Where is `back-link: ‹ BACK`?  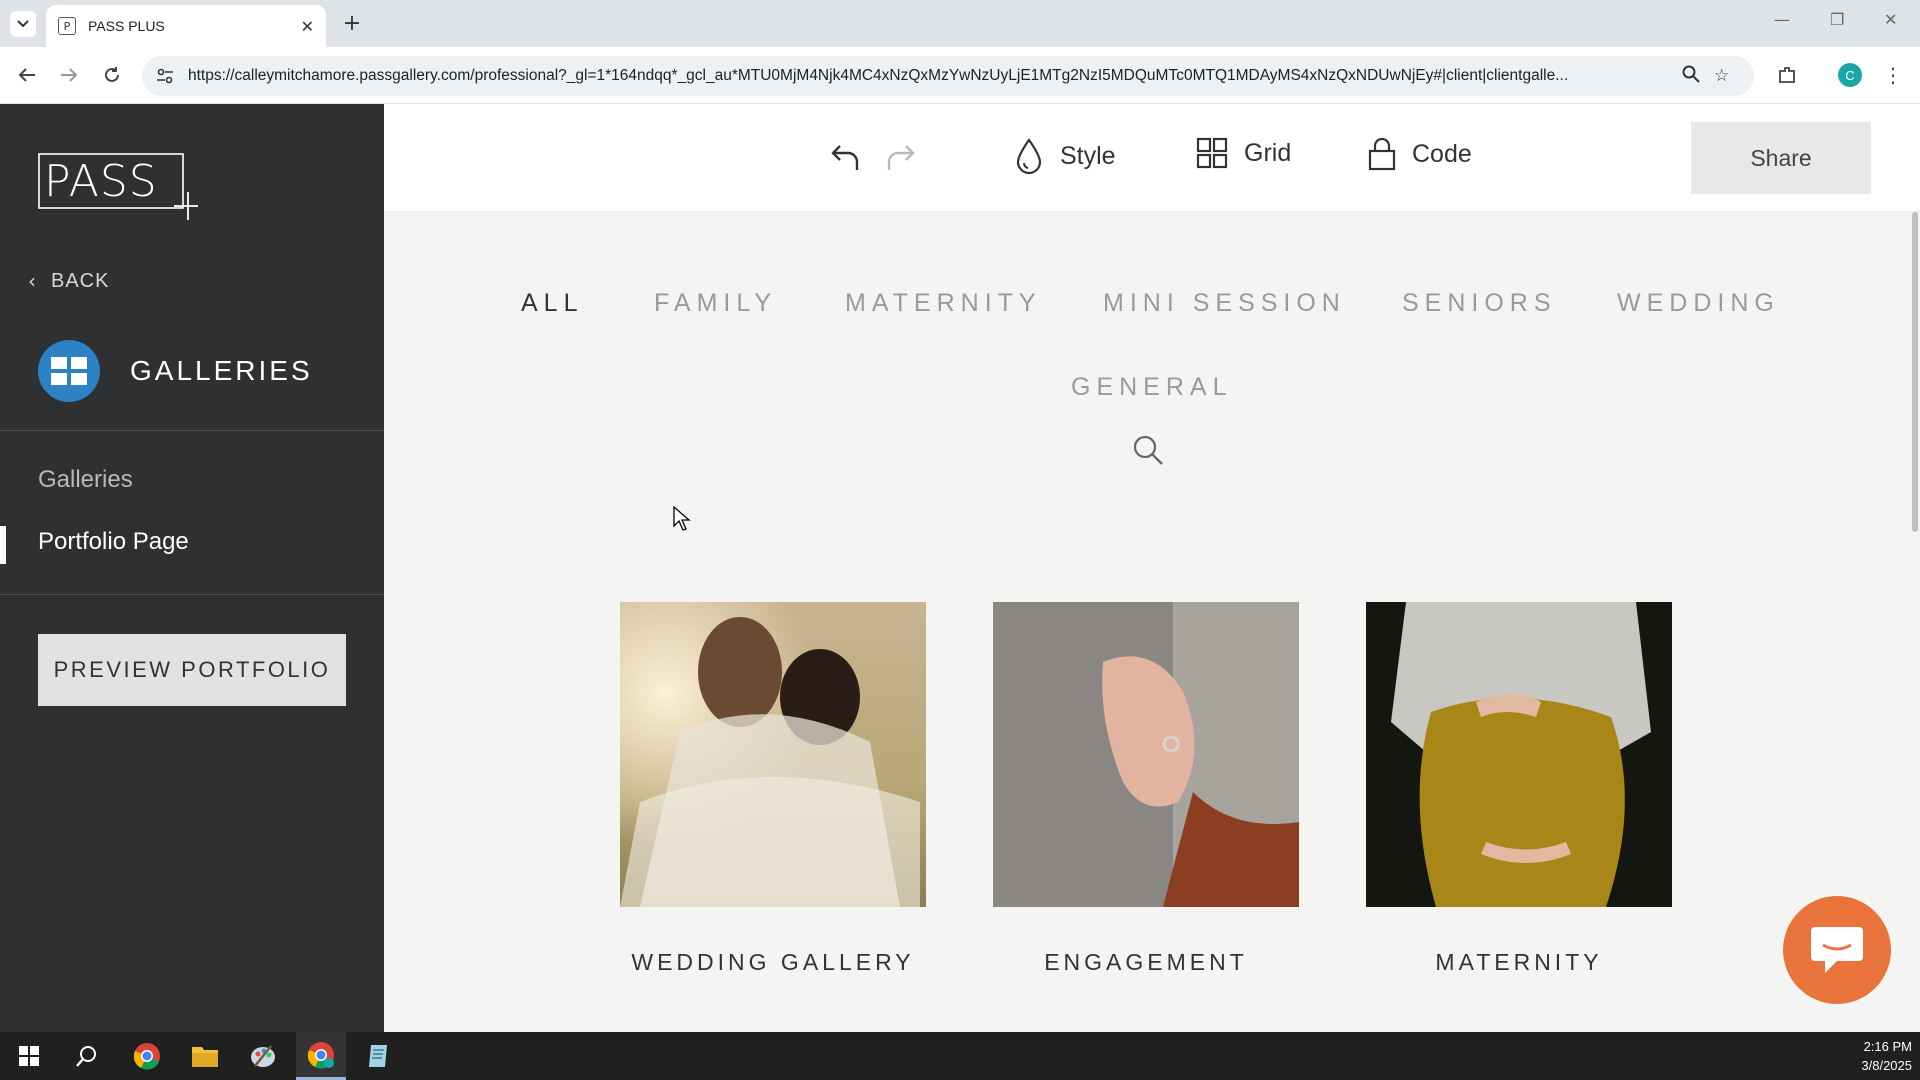
back-link: ‹ BACK is located at coordinates (68, 281).